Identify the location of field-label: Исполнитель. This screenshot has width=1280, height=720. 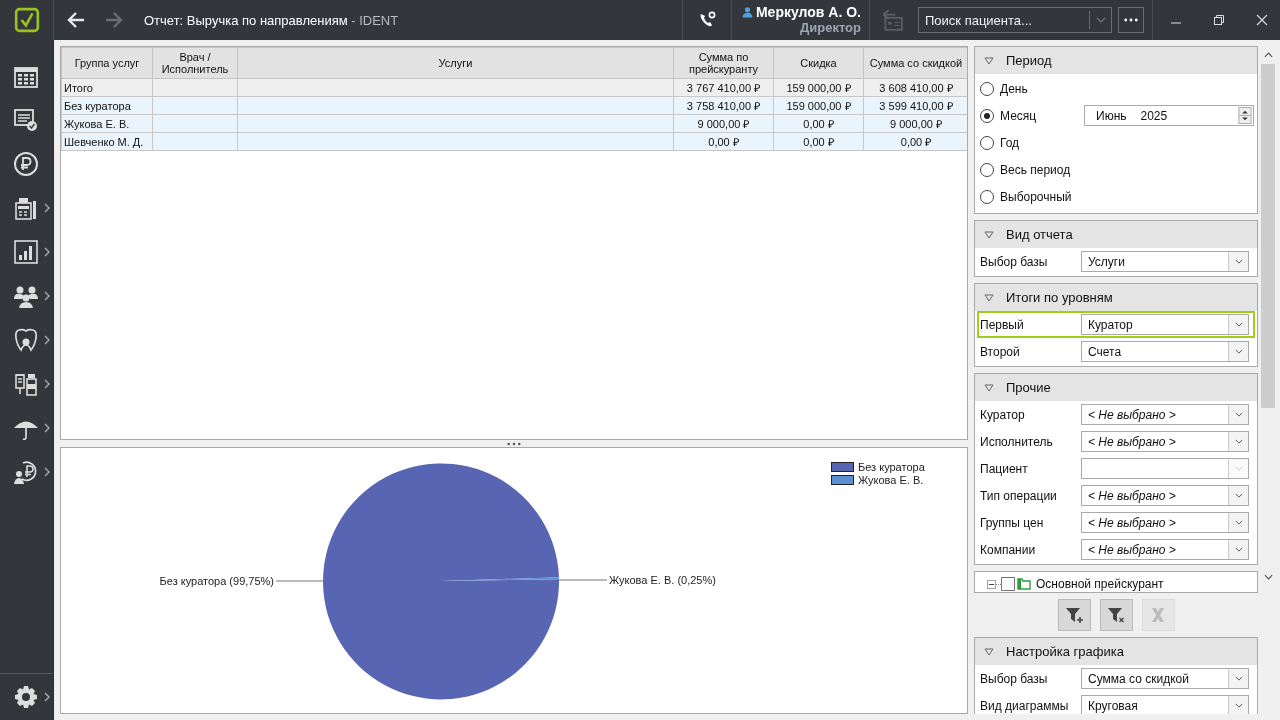
(1017, 441).